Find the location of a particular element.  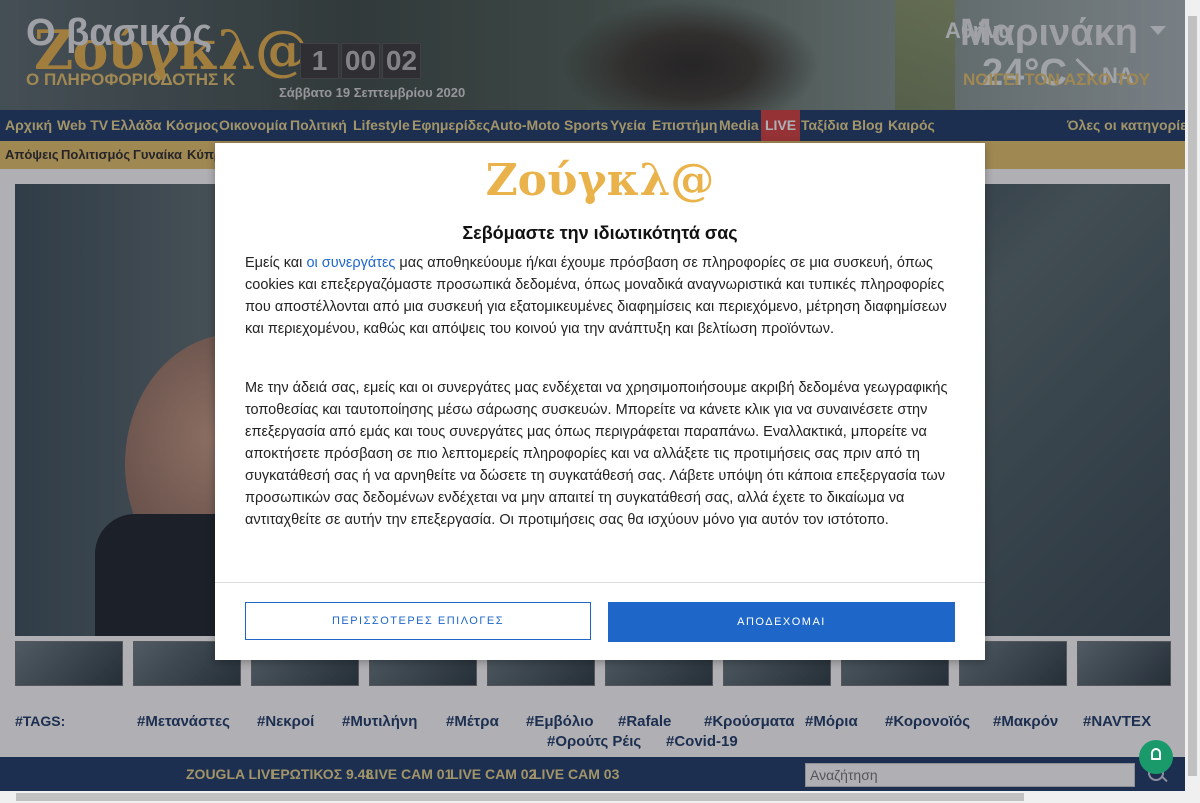

notification-bell-icon is located at coordinates (1156, 757).